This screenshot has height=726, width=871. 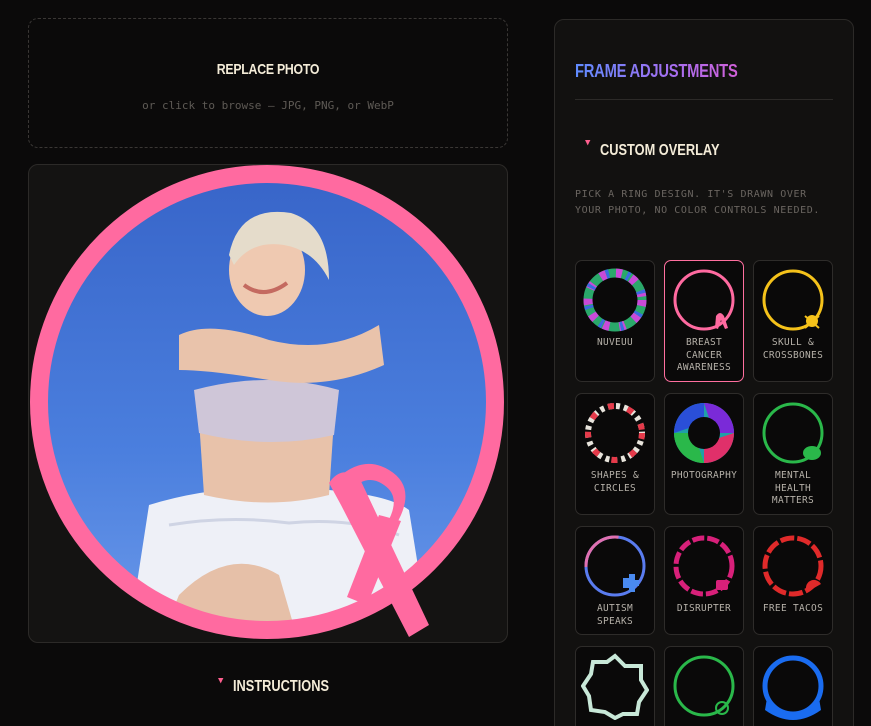 I want to click on brain-ring-icon, so click(x=793, y=433).